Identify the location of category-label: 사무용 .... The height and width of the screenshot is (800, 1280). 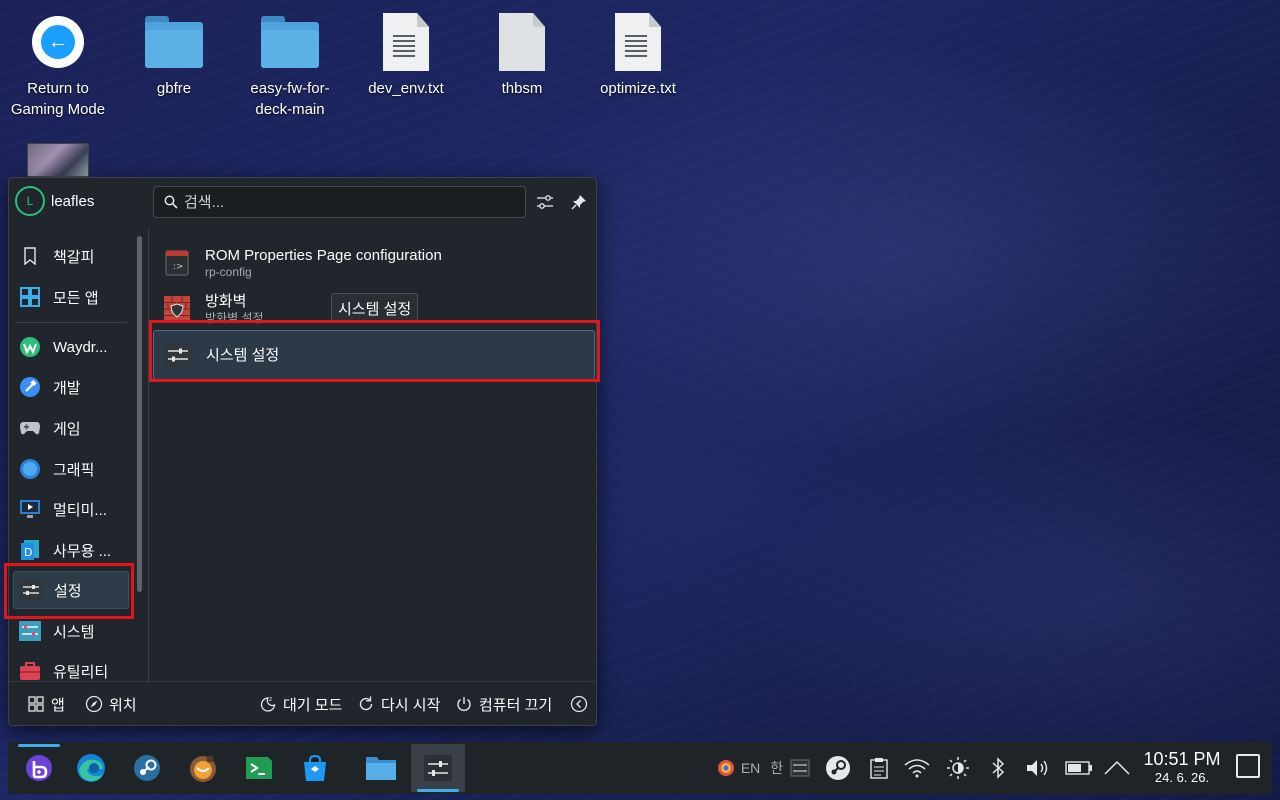
(82, 551).